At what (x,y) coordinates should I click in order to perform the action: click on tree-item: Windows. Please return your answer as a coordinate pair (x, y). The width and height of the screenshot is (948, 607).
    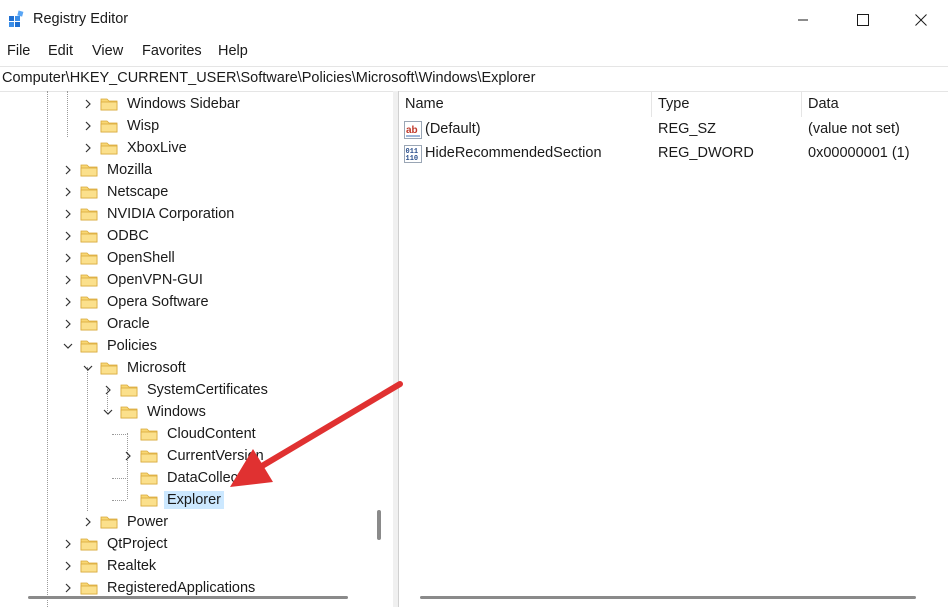
    Looking at the image, I should click on (155, 412).